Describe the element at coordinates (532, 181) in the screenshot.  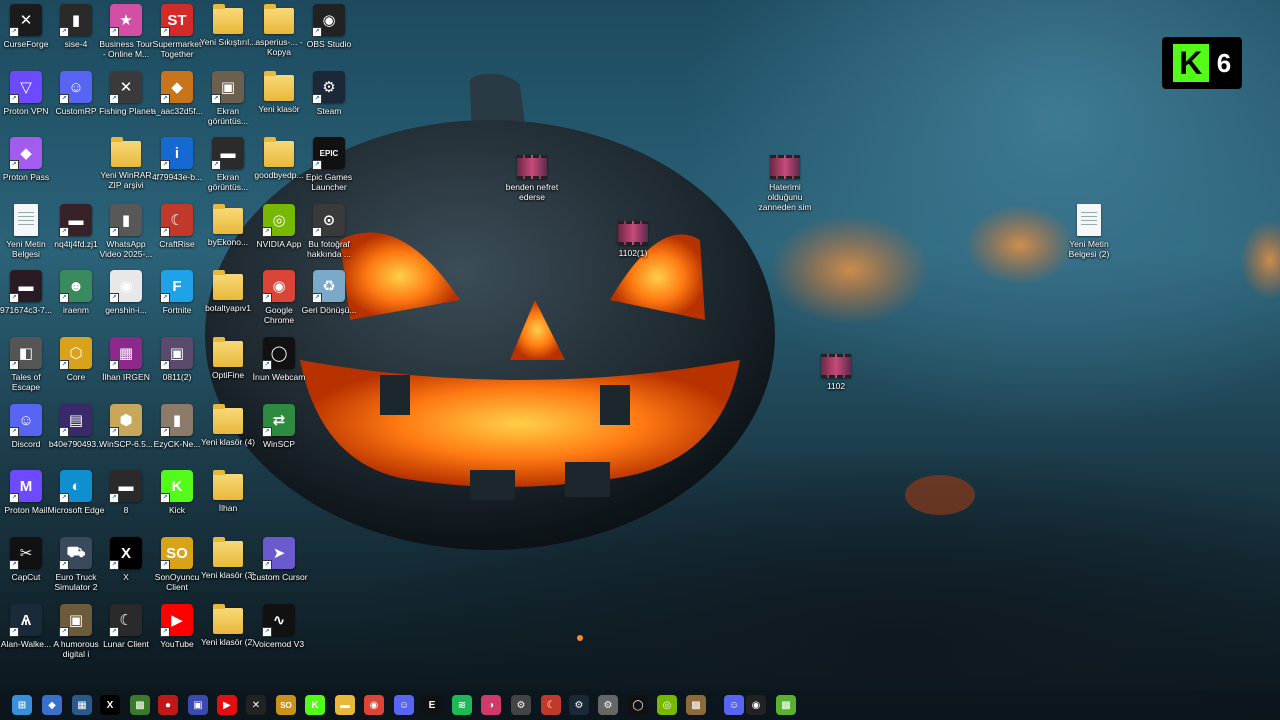
I see `desktop-icon-benden-nefret-ederse: benden nefret ederse` at that location.